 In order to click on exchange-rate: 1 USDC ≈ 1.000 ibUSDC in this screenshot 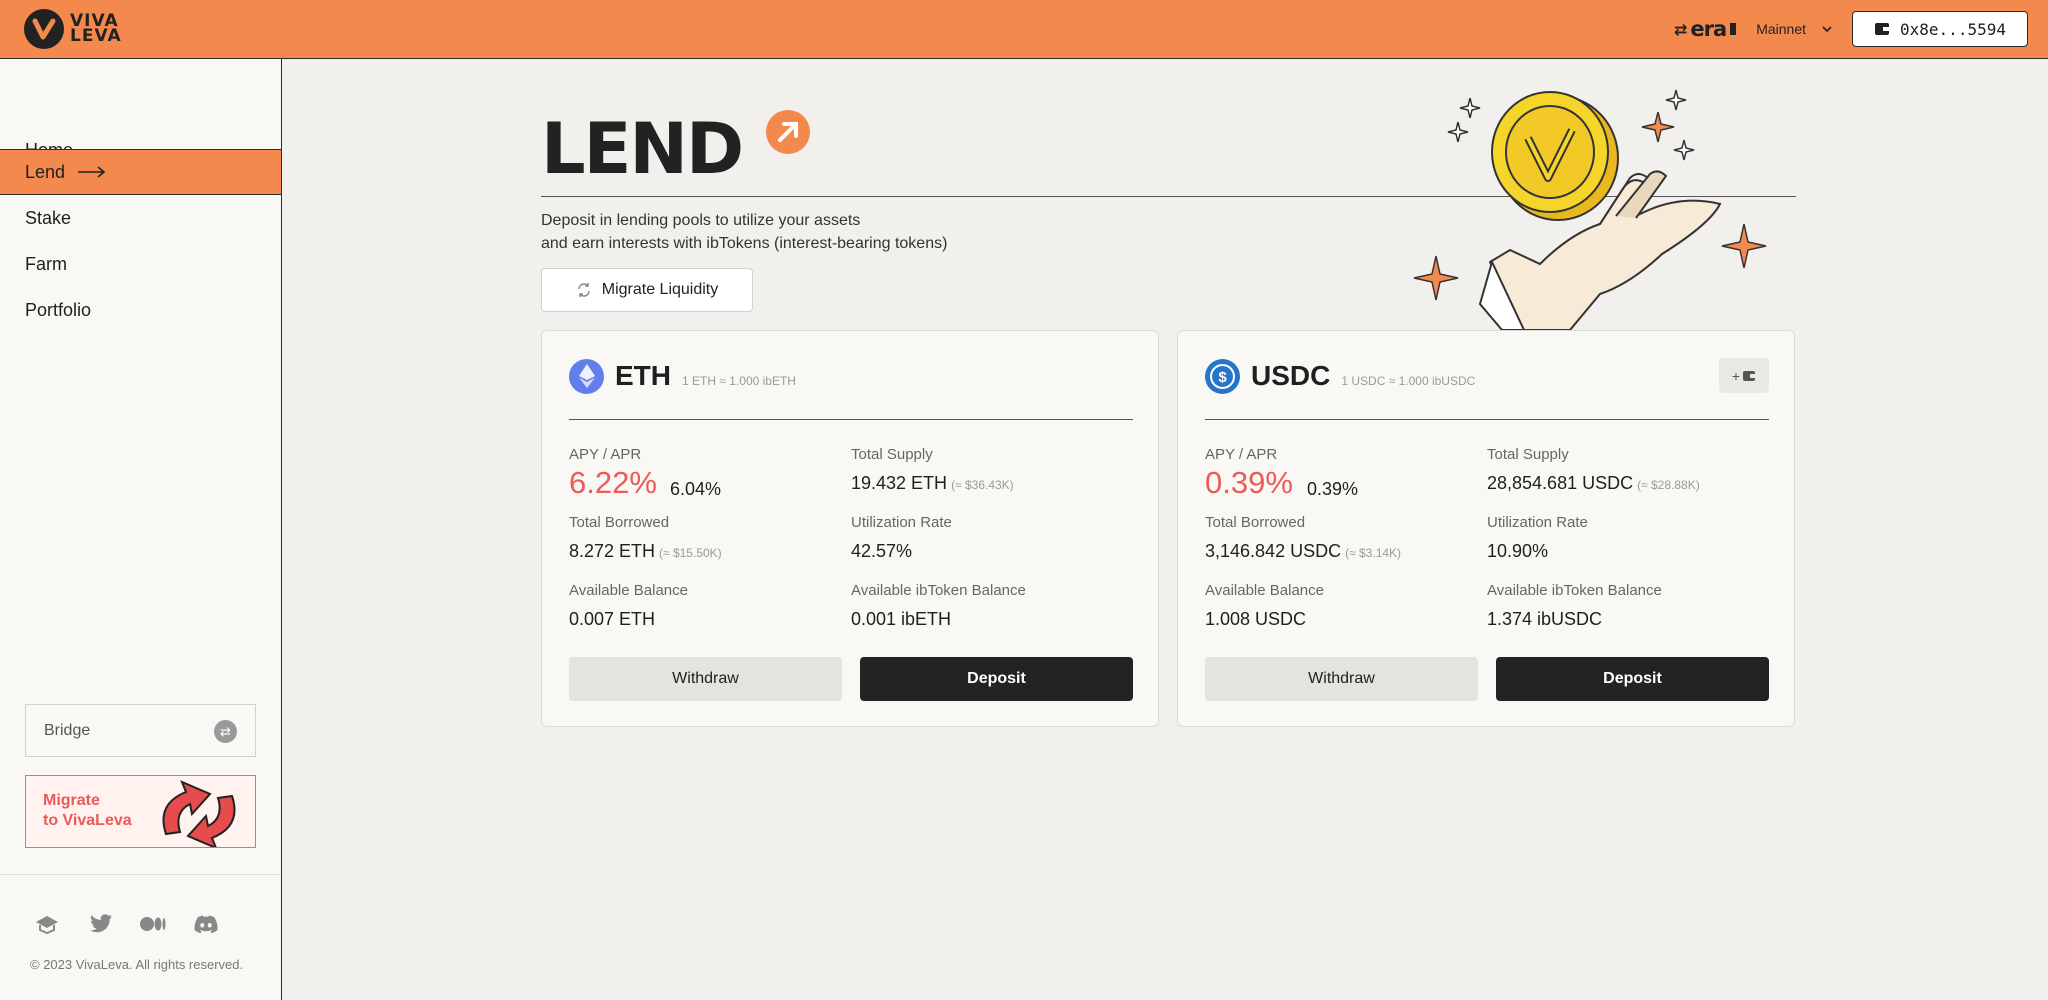, I will do `click(1408, 381)`.